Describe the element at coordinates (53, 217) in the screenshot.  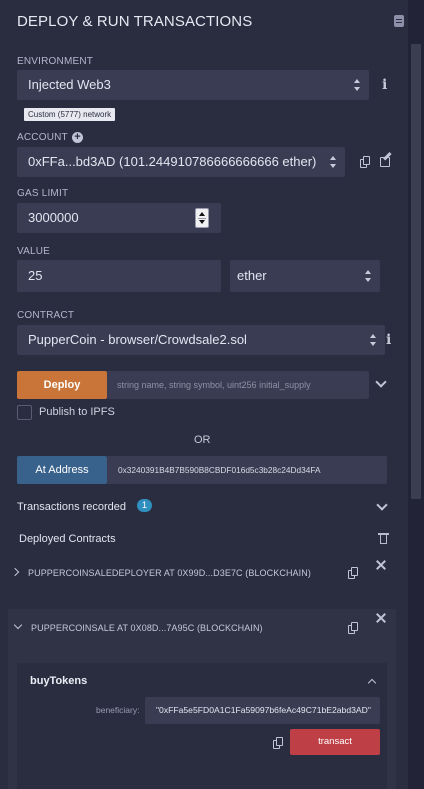
I see `gas-limit-value: 3000000` at that location.